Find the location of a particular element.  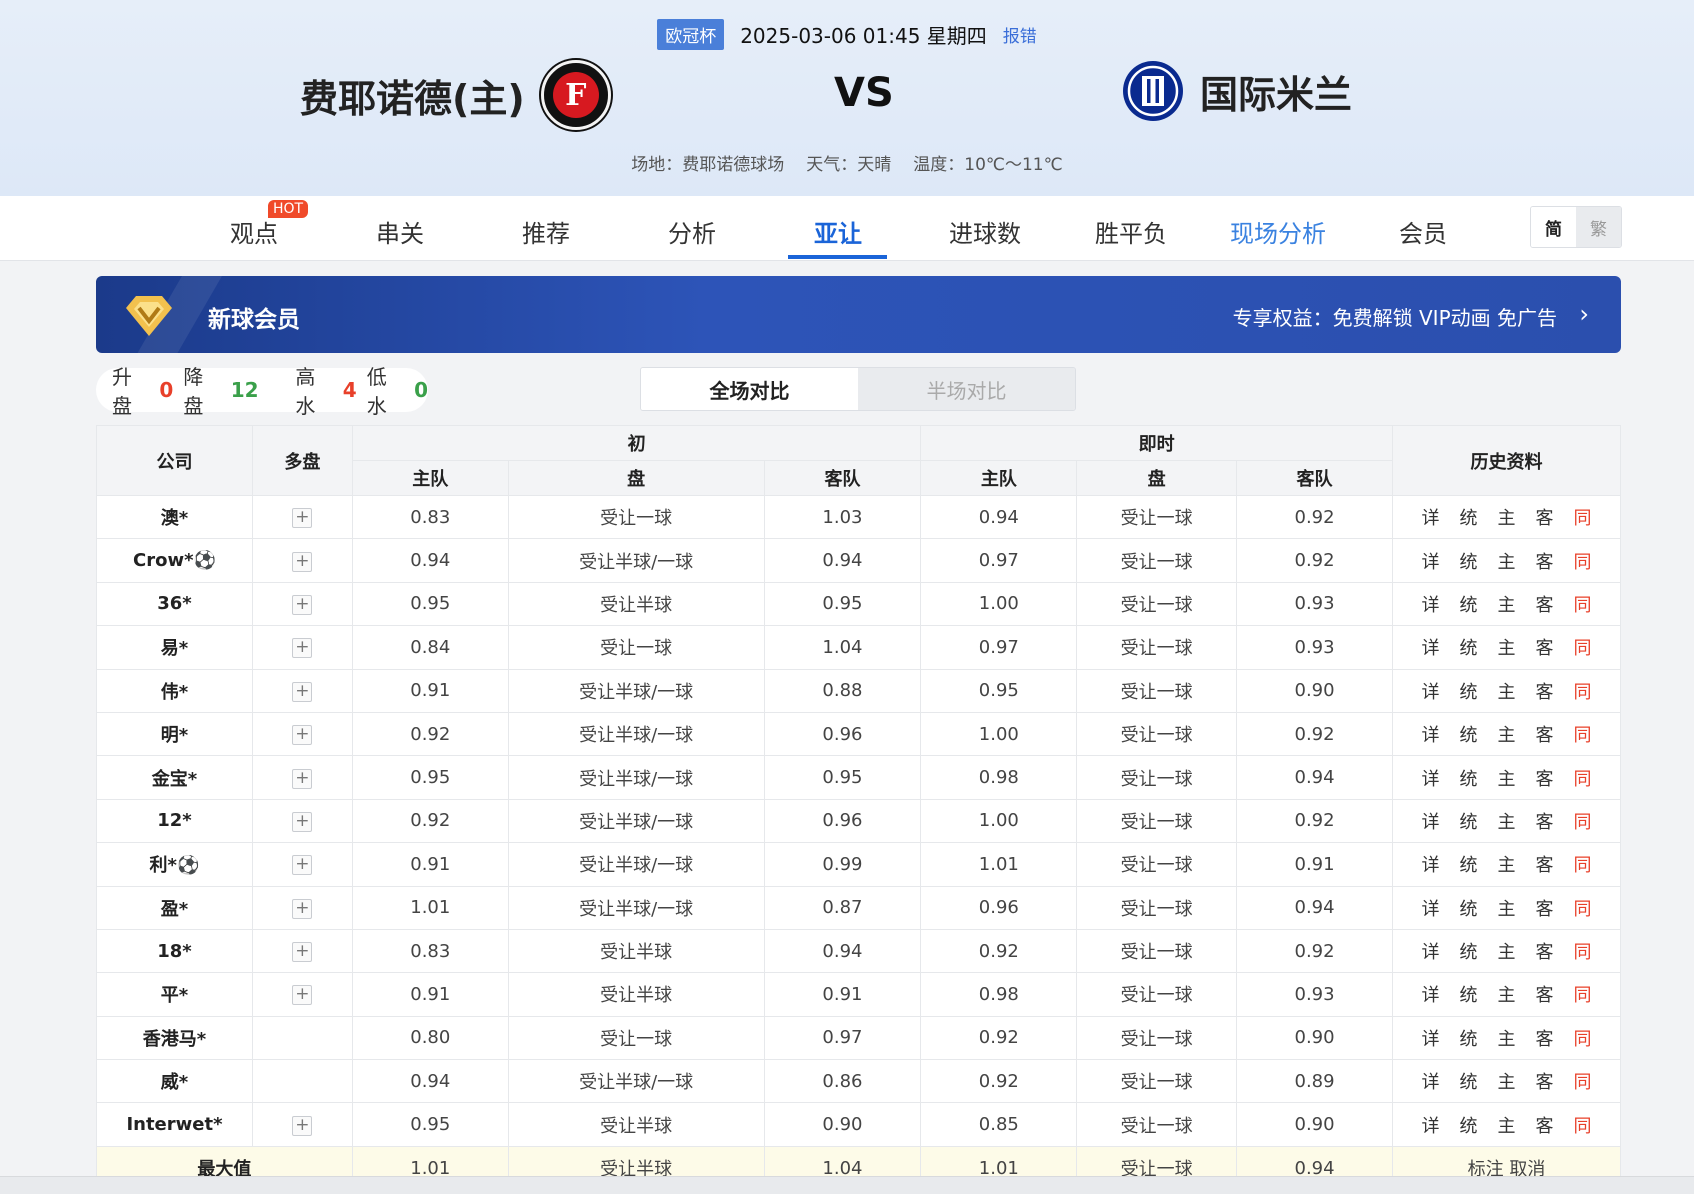

tab-live-analysis: 现场分析 is located at coordinates (1278, 231).